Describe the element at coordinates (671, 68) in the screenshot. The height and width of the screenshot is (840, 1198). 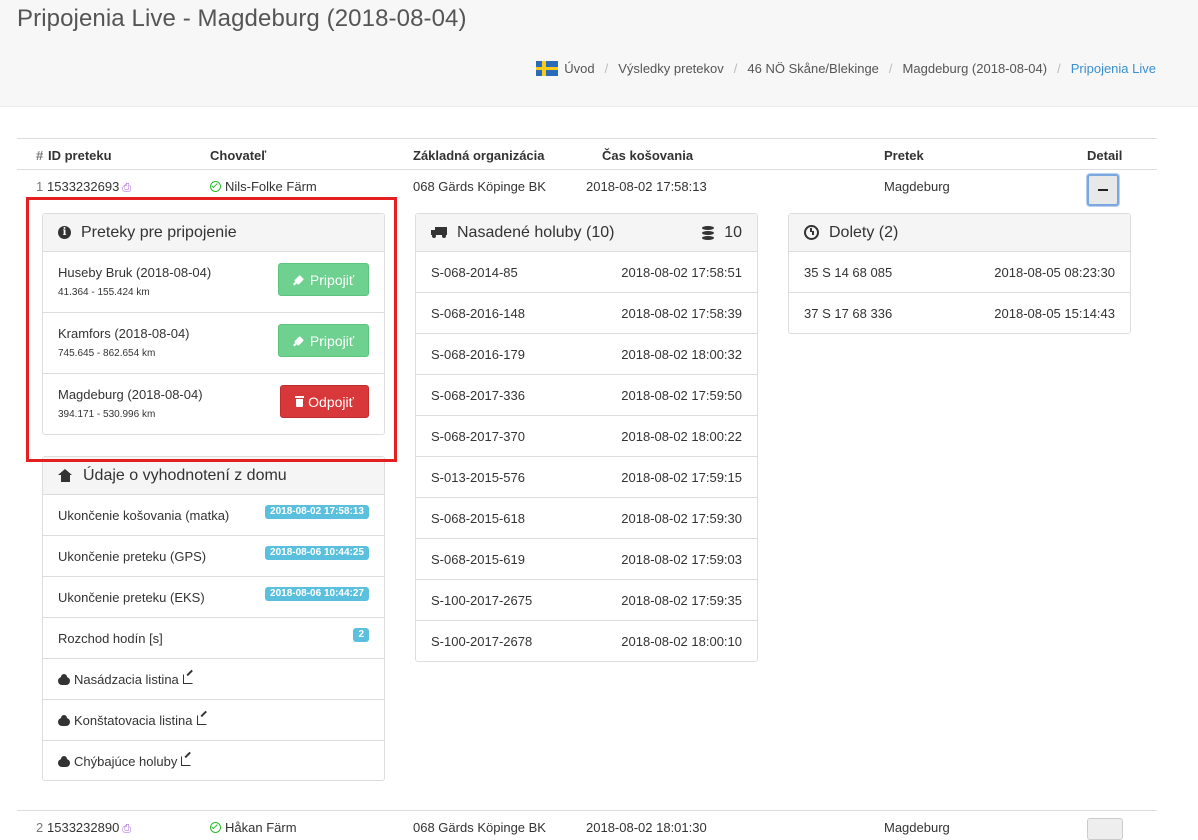
I see `breadcrumb-results: Výsledky pretekov` at that location.